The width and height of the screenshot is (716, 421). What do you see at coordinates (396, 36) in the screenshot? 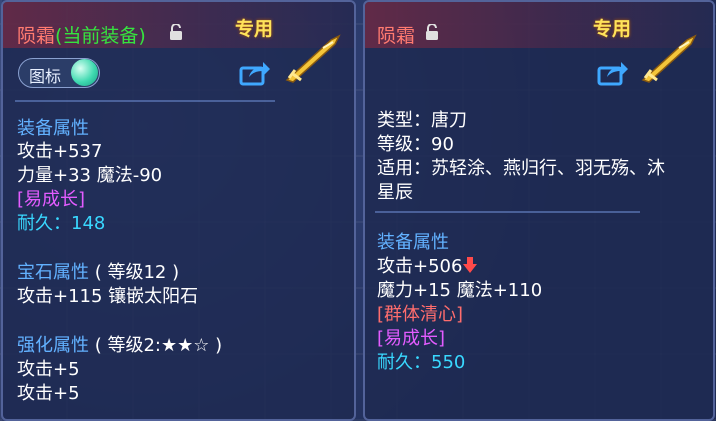
I see `item-name: 陨霜` at bounding box center [396, 36].